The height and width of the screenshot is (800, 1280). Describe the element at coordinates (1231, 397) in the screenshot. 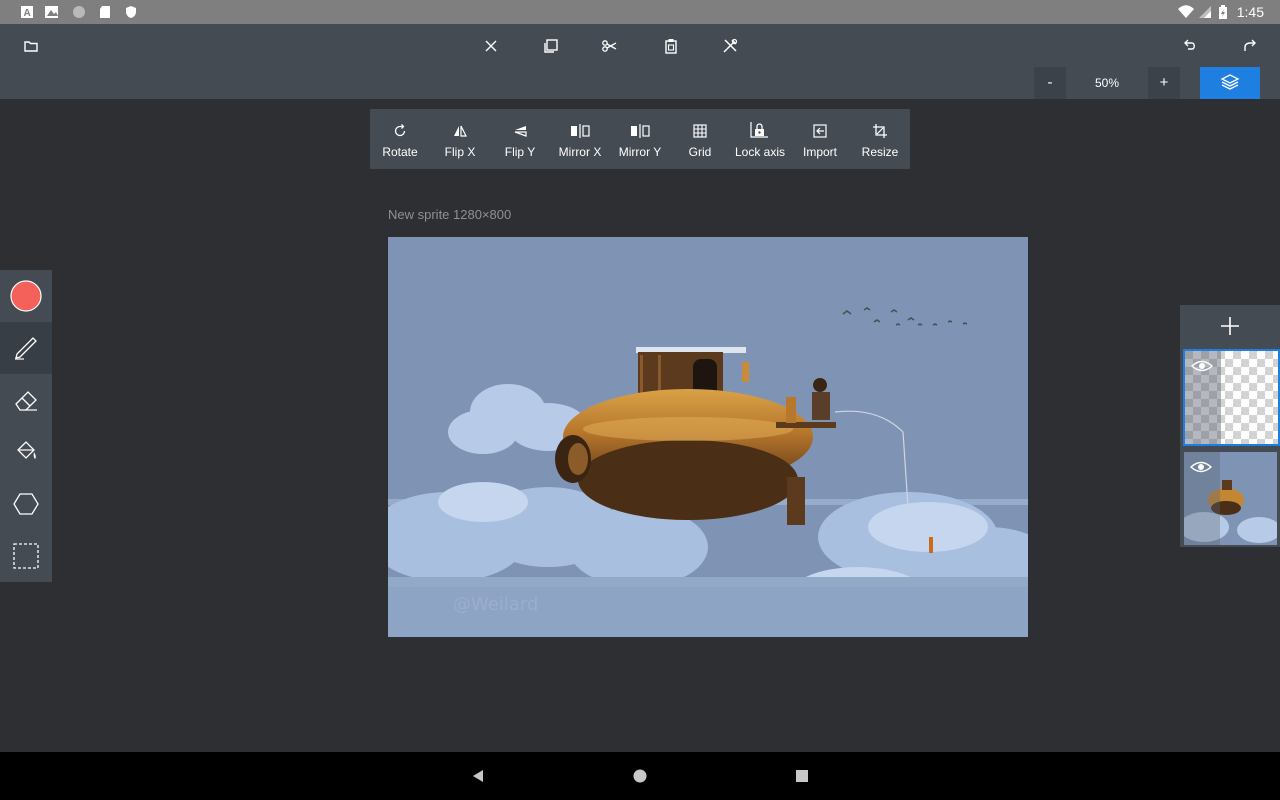

I see `layer-item-empty` at that location.